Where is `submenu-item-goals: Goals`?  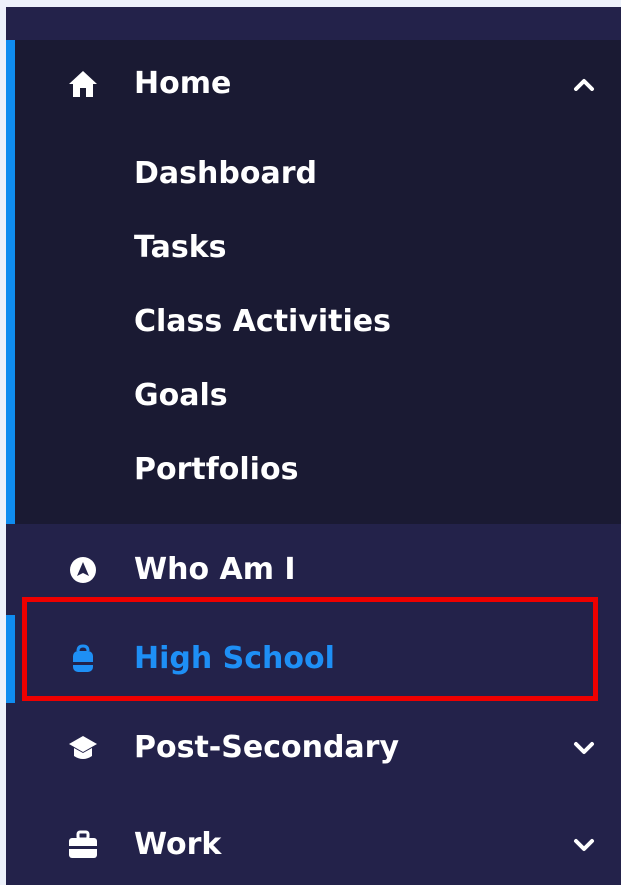 submenu-item-goals: Goals is located at coordinates (181, 396).